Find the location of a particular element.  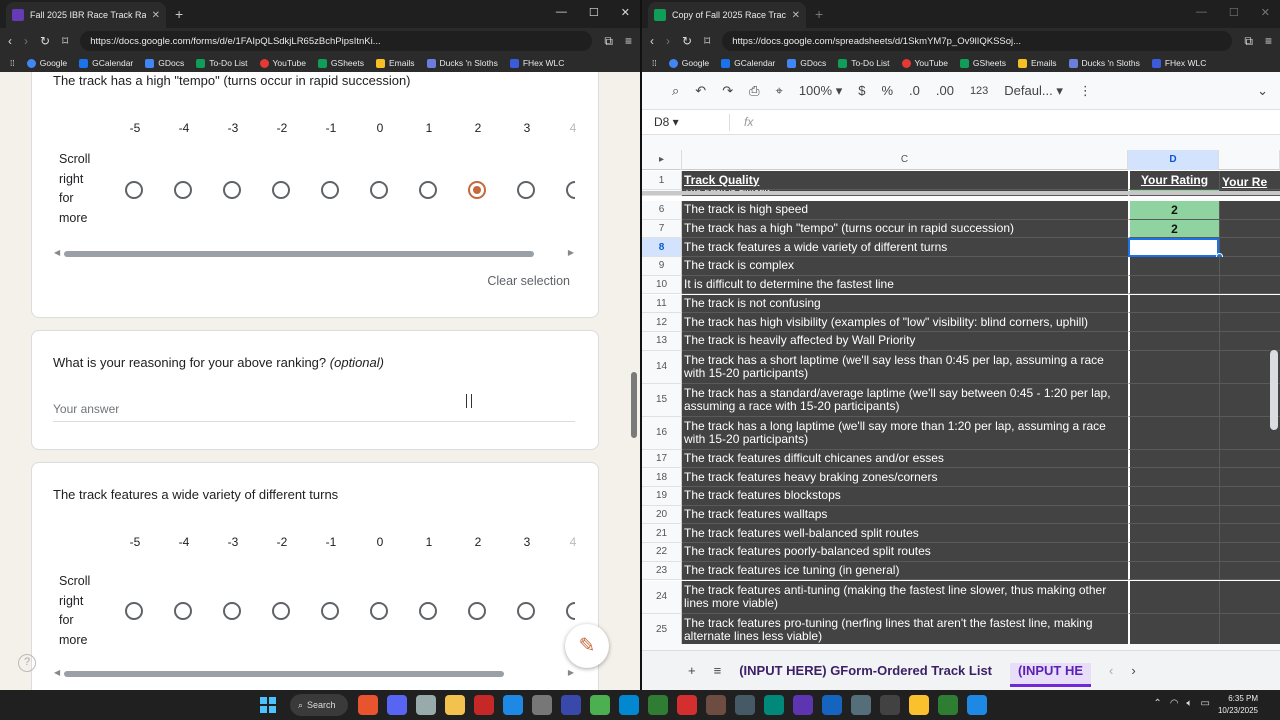

corner-cell: ▸ is located at coordinates (662, 160).